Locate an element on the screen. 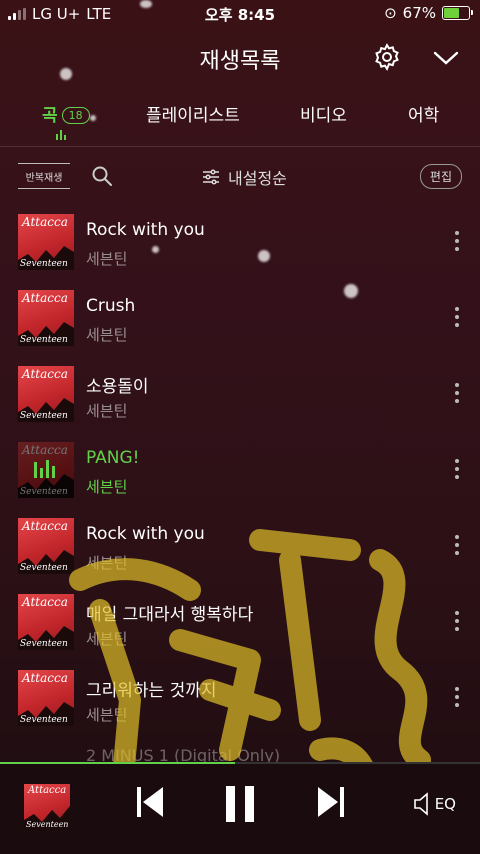 The height and width of the screenshot is (854, 480). sort-button: 내설정순 is located at coordinates (244, 177).